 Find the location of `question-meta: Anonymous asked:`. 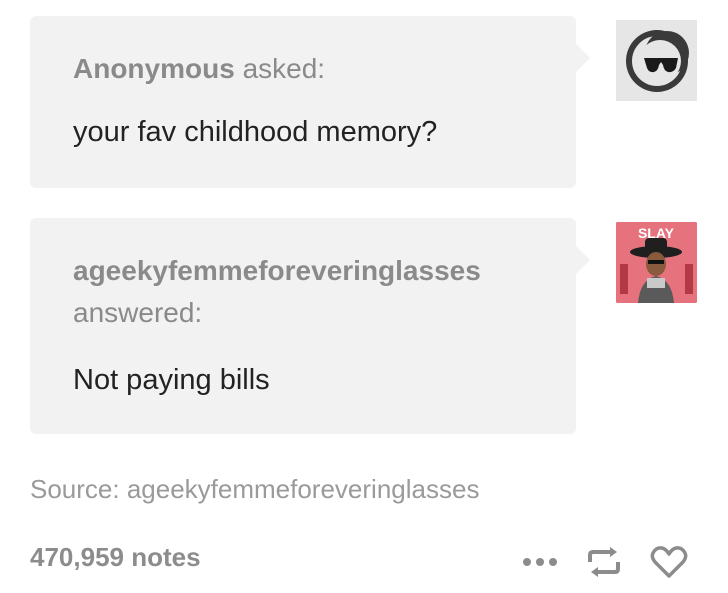

question-meta: Anonymous asked: is located at coordinates (199, 69).